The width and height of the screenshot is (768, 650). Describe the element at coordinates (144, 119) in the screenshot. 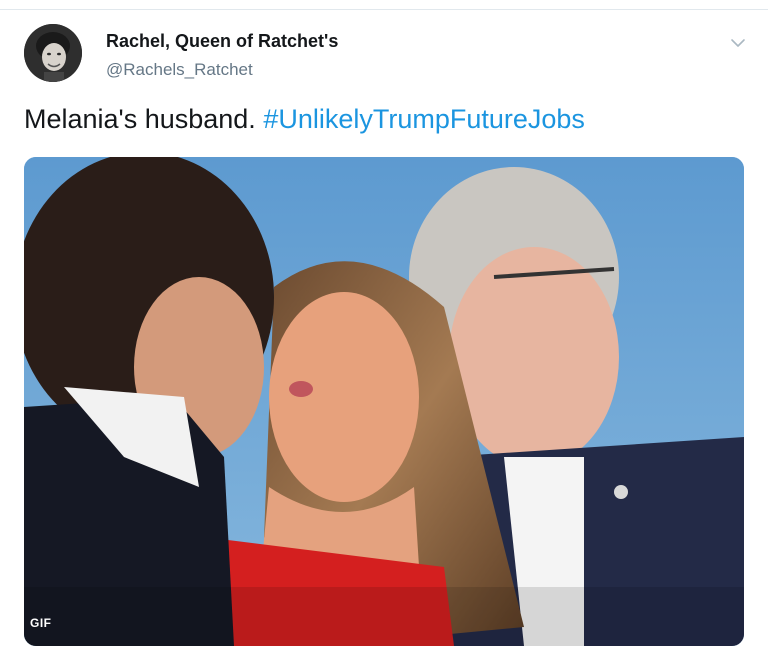

I see `tweet-text-body: Melania's husband.` at that location.